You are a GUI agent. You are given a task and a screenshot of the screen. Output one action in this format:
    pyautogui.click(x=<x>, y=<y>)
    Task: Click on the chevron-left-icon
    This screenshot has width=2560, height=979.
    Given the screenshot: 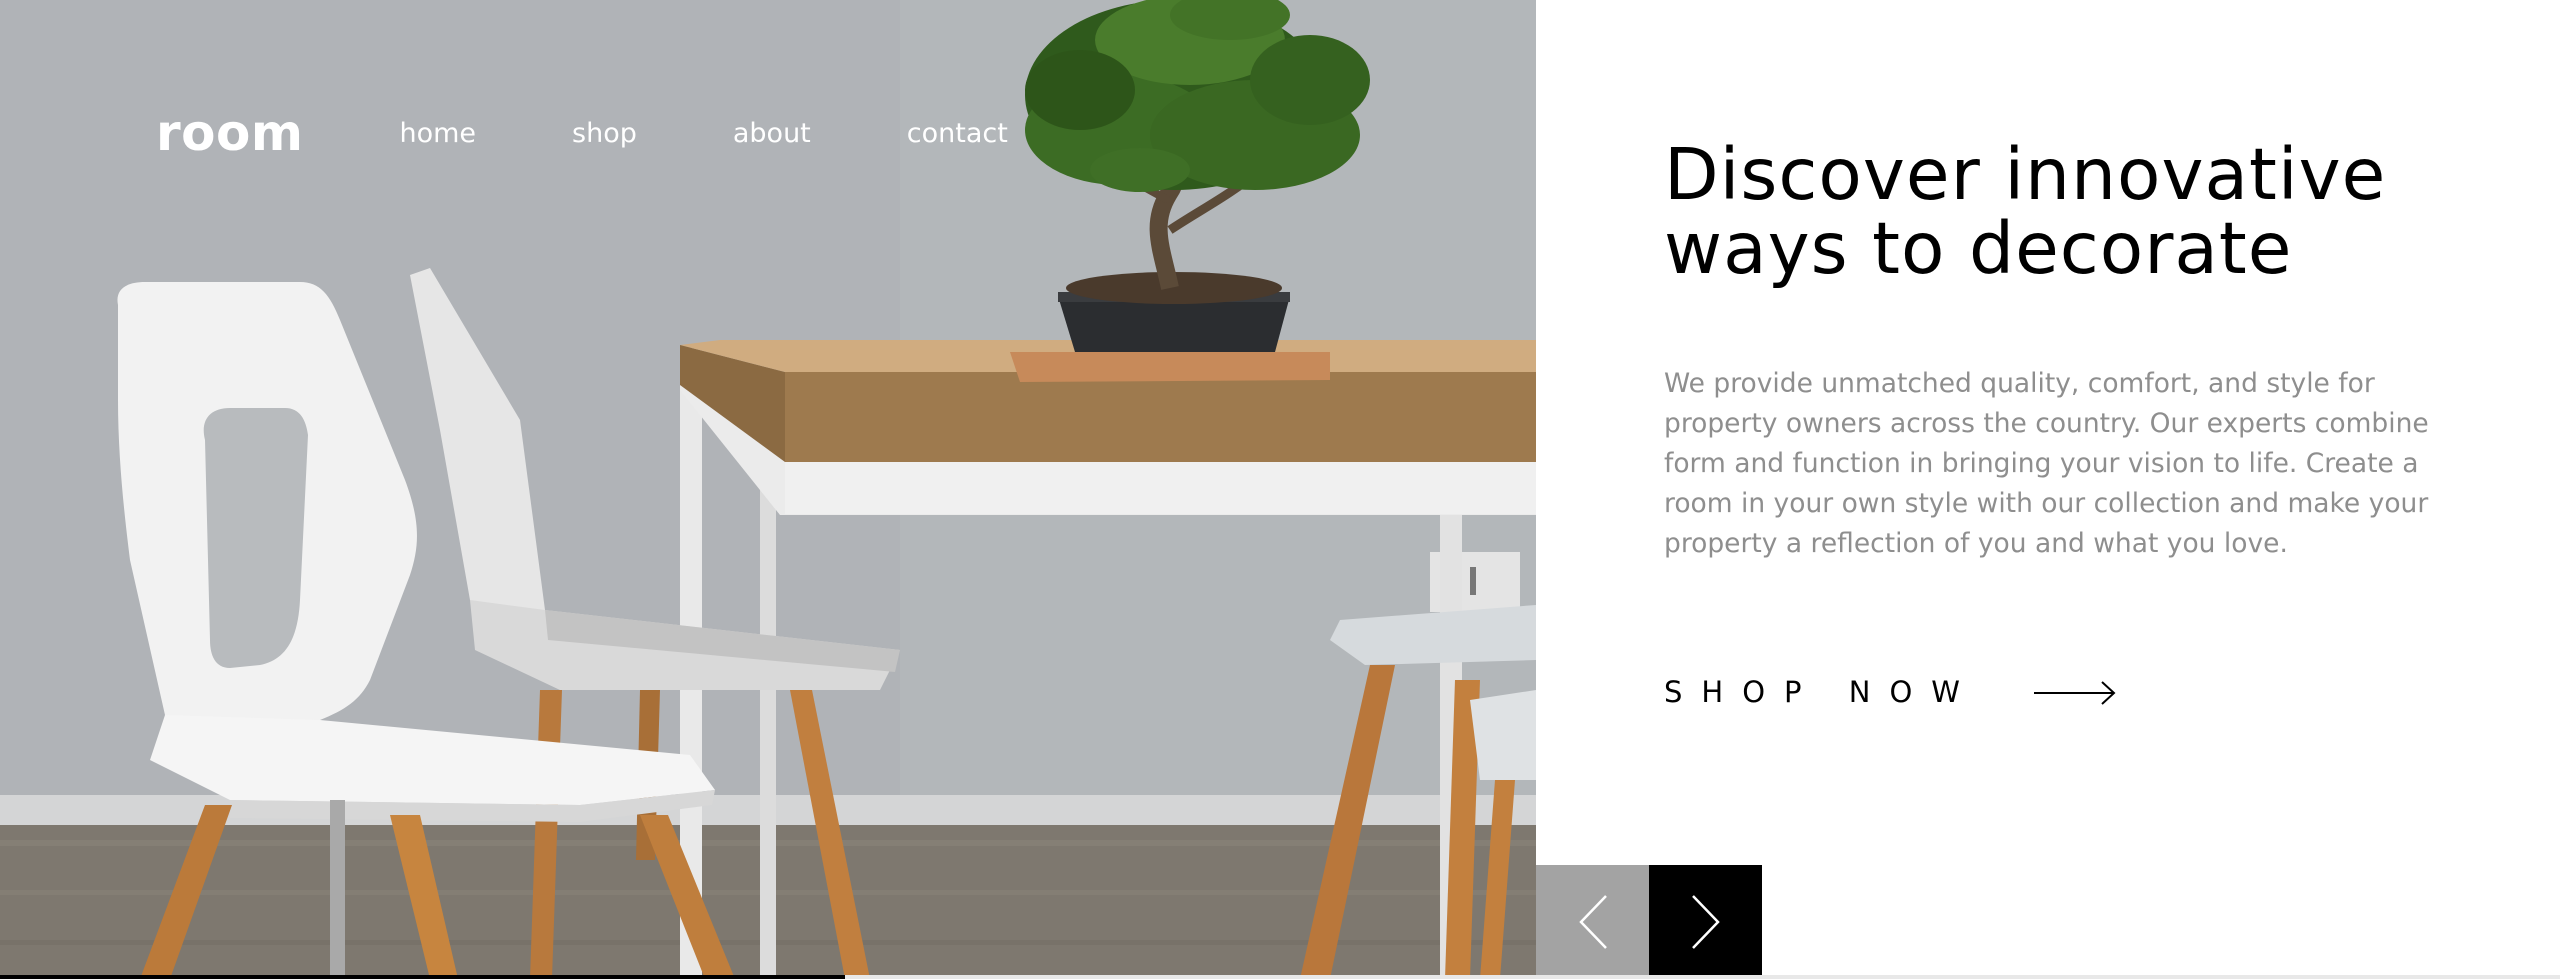 What is the action you would take?
    pyautogui.click(x=1592, y=922)
    